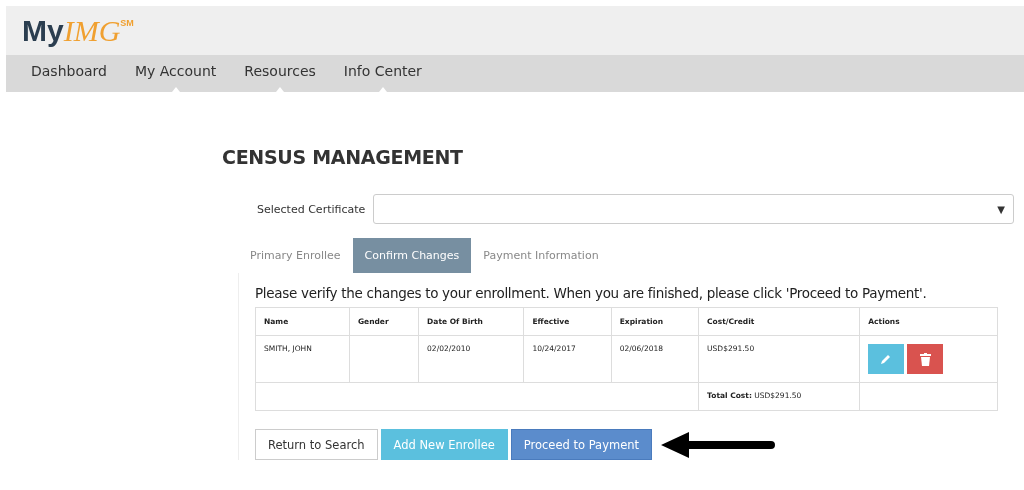 The height and width of the screenshot is (490, 1024). Describe the element at coordinates (311, 209) in the screenshot. I see `field-label: Selected Certificate` at that location.